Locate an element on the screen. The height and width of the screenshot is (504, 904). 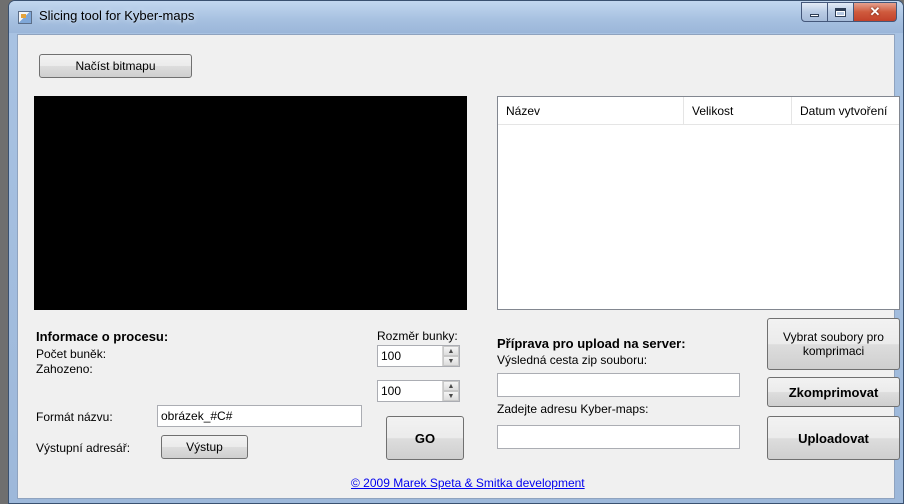
minimize-button is located at coordinates (814, 12).